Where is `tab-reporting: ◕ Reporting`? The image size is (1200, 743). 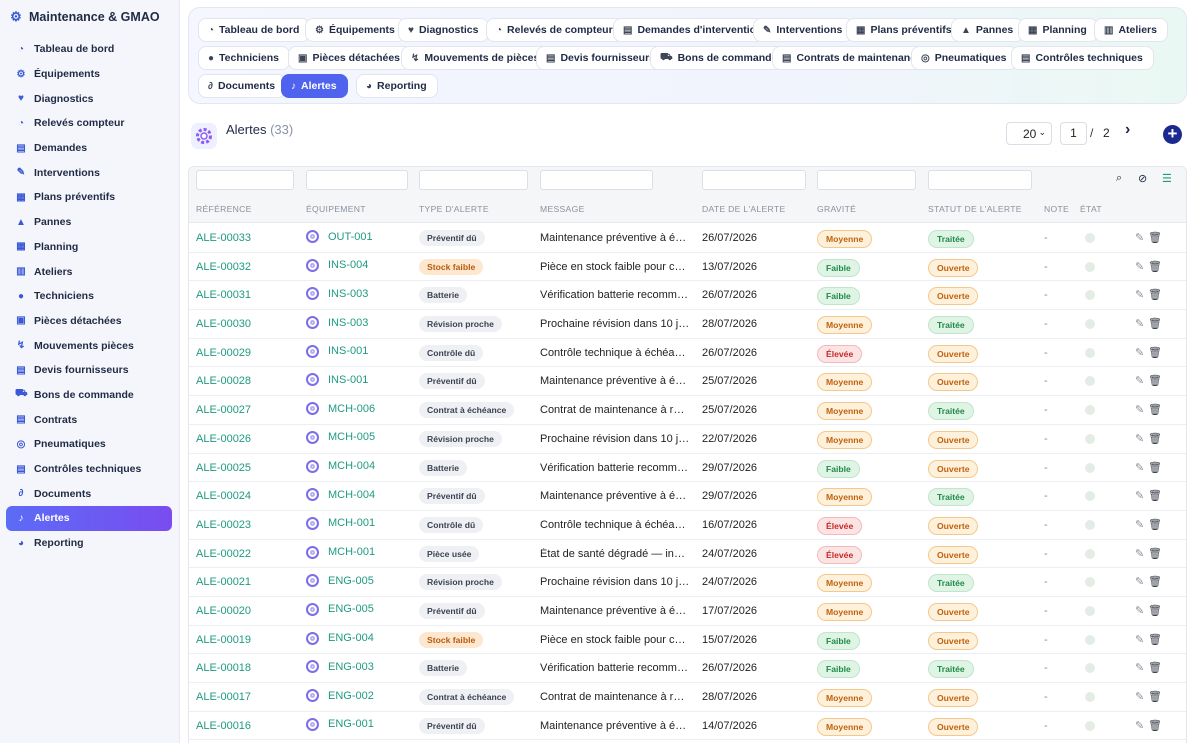 tab-reporting: ◕ Reporting is located at coordinates (397, 86).